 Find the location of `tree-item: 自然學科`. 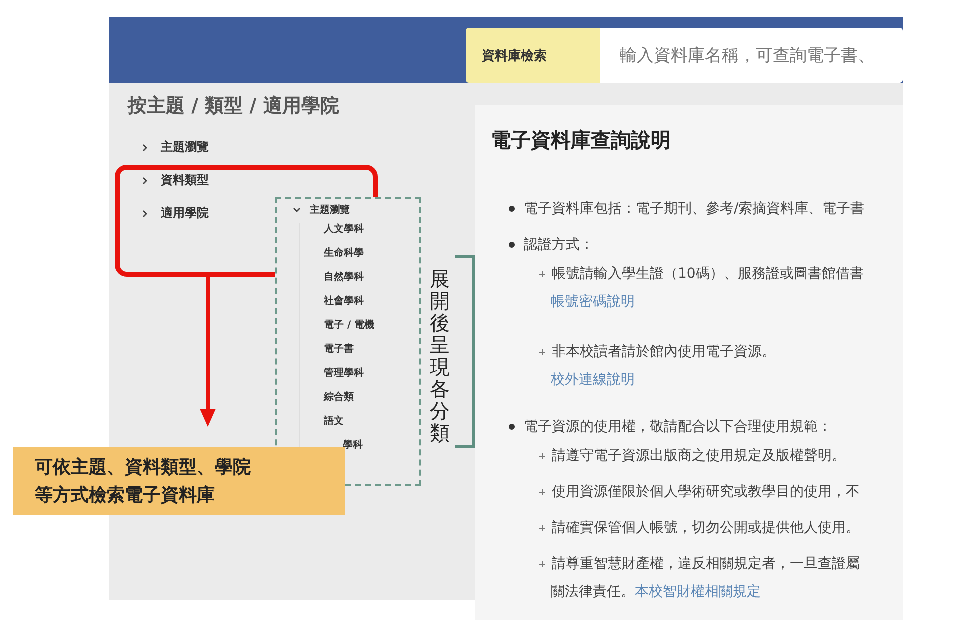

tree-item: 自然學科 is located at coordinates (344, 277).